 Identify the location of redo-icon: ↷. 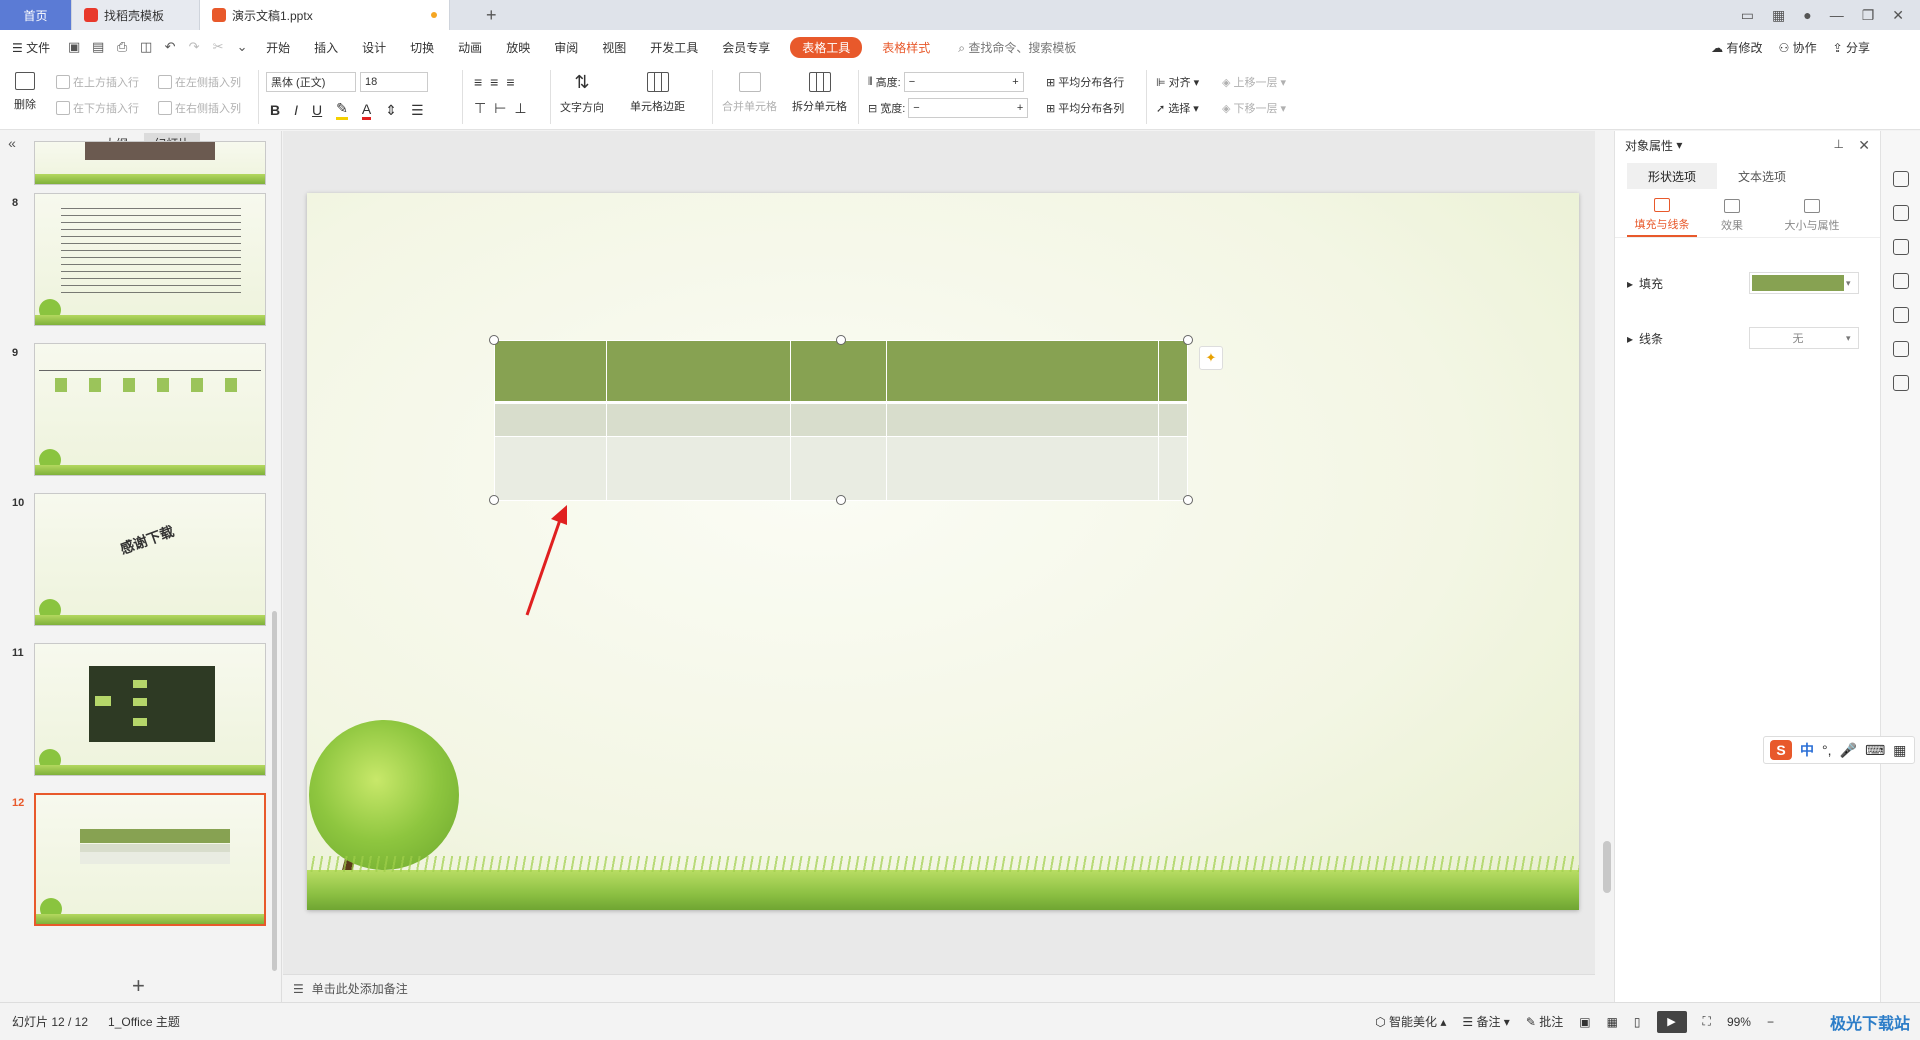
(194, 47).